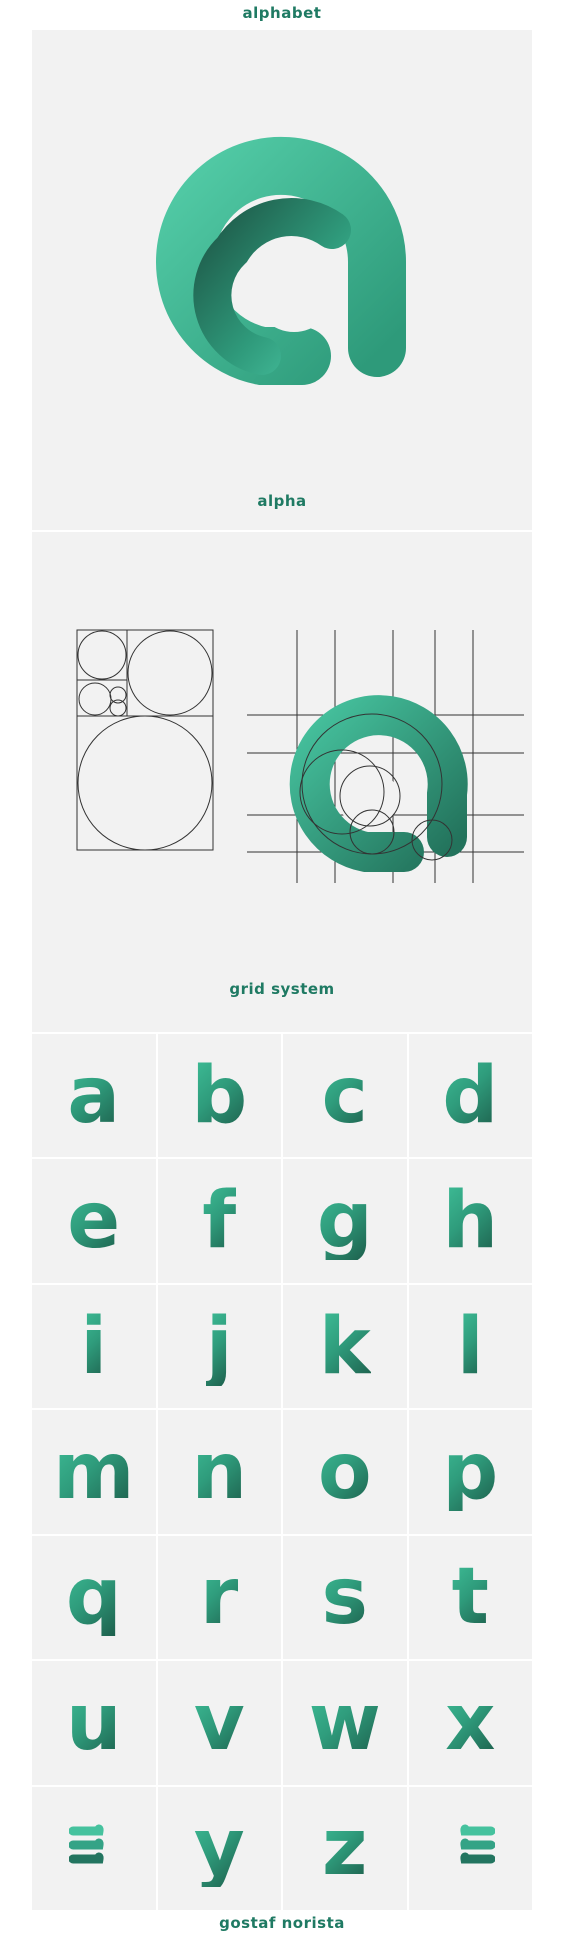 The height and width of the screenshot is (1938, 564). I want to click on letter-glyph: d, so click(470, 1095).